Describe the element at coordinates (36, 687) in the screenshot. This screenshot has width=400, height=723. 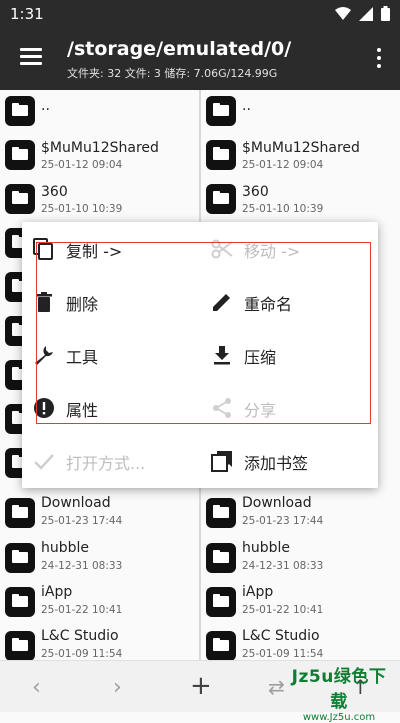
I see `back-icon: ‹` at that location.